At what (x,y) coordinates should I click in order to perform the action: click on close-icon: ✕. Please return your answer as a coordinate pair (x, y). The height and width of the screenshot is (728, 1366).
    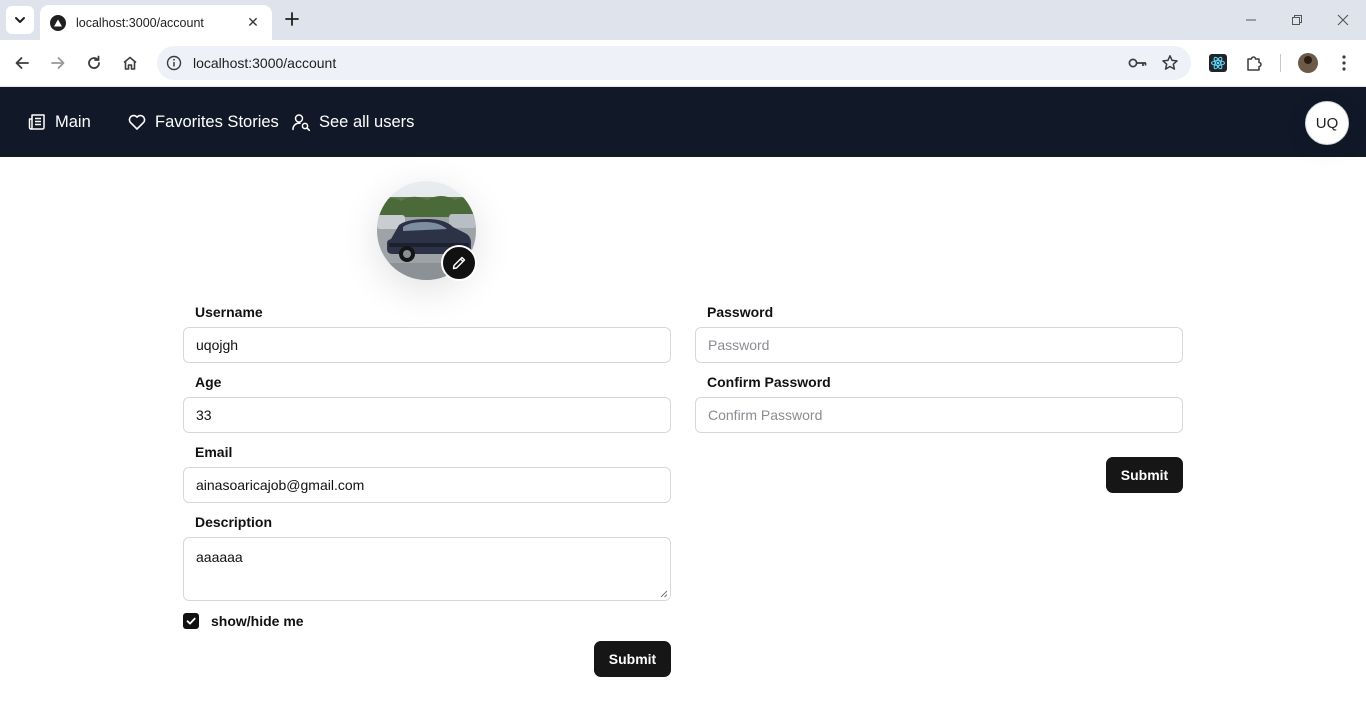
    Looking at the image, I should click on (253, 22).